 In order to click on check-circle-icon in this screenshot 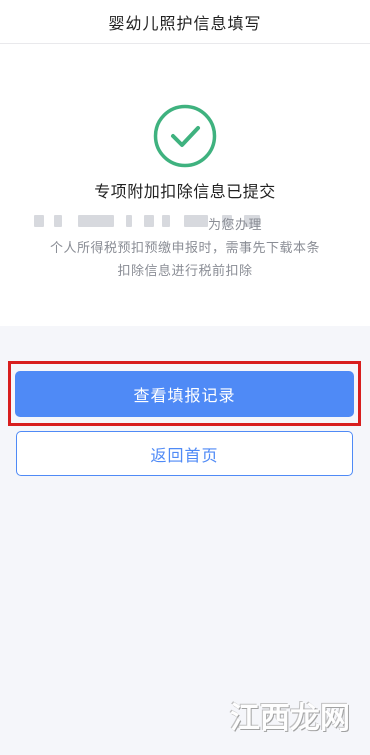, I will do `click(185, 136)`.